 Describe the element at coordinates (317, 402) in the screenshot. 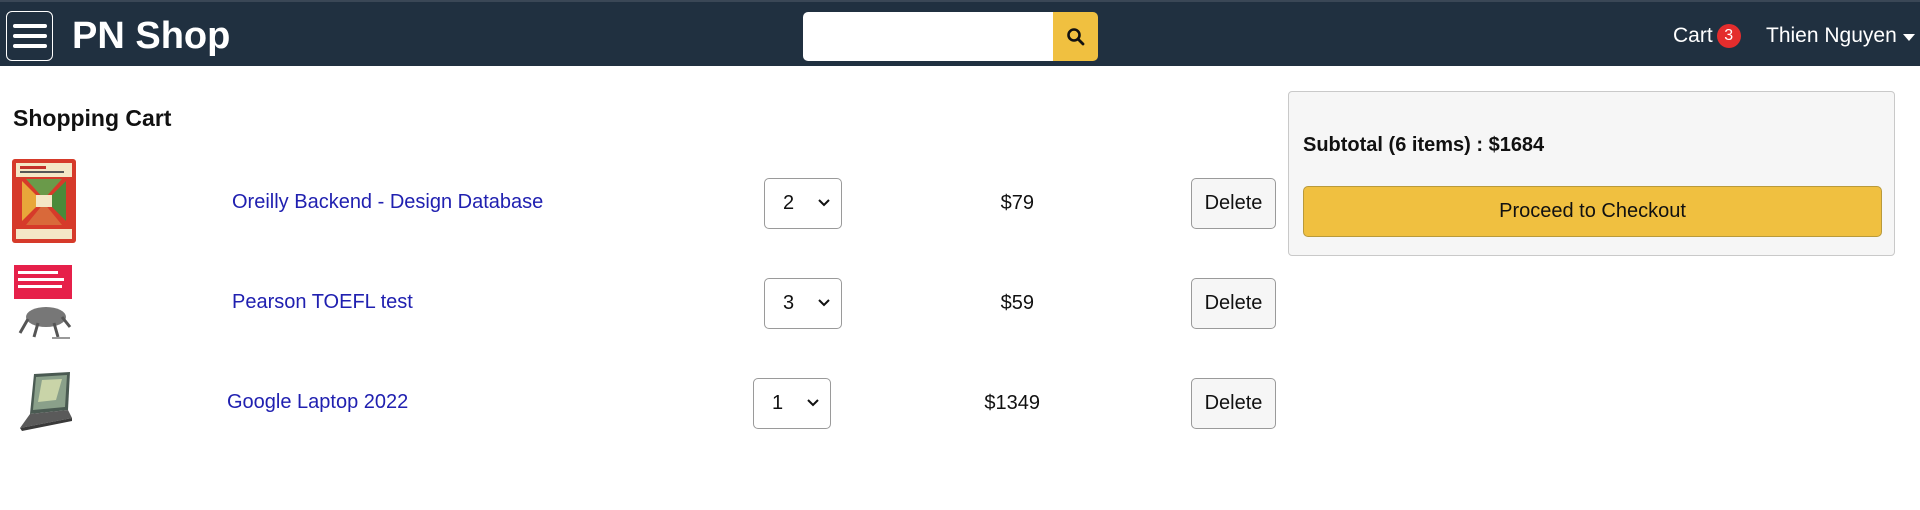

I see `product-name-link: Google Laptop 2022` at that location.